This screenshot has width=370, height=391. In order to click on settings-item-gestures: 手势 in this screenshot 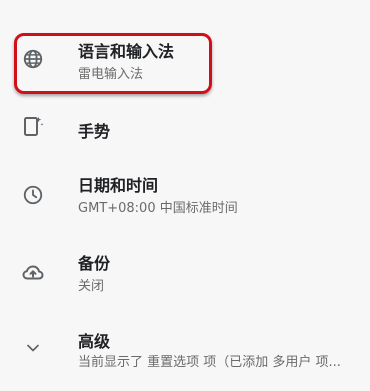, I will do `click(185, 128)`.